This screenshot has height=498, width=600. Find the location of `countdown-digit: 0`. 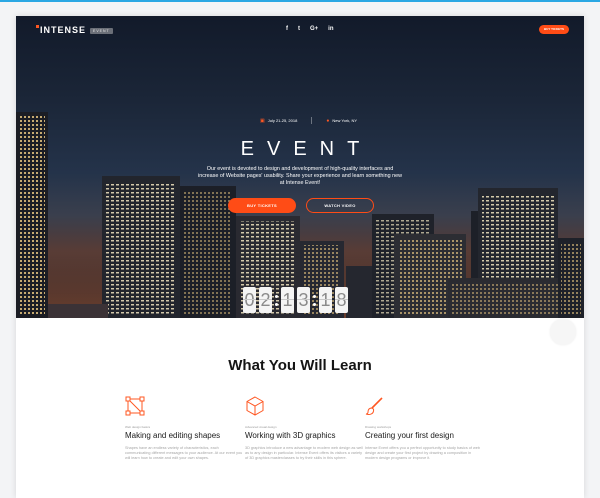

countdown-digit: 0 is located at coordinates (249, 300).